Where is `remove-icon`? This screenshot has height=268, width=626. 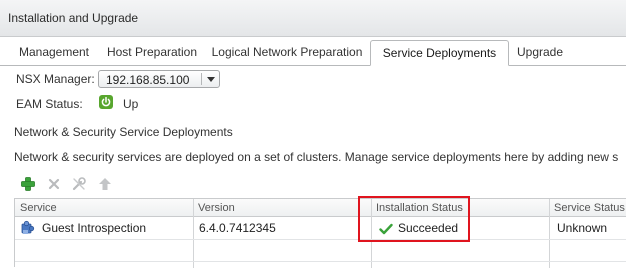
remove-icon is located at coordinates (54, 184).